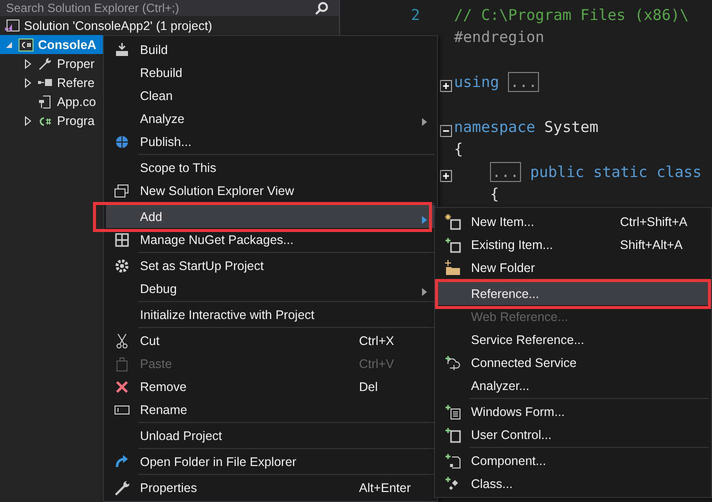  I want to click on code-text: System, so click(571, 127).